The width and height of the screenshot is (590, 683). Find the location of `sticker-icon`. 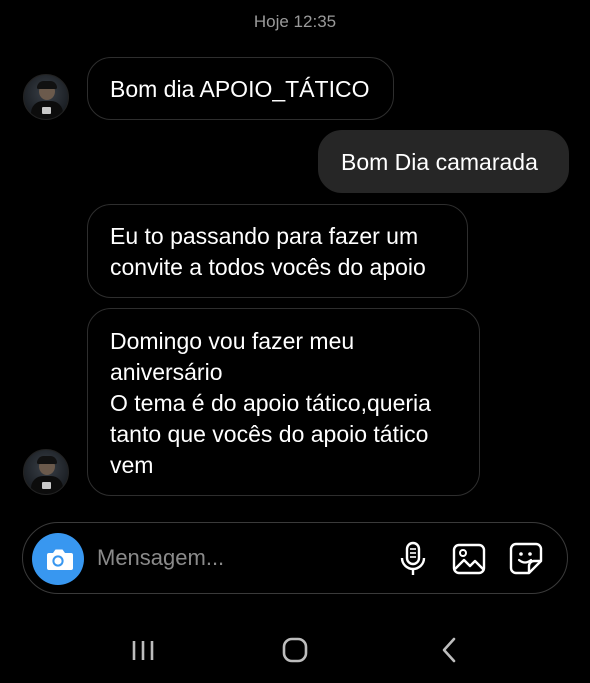

sticker-icon is located at coordinates (526, 558).